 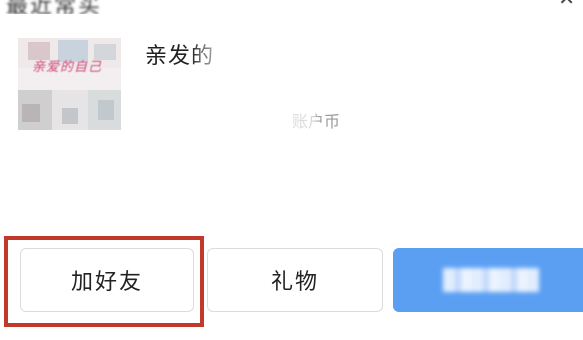 I want to click on primary-action-button, so click(x=488, y=280).